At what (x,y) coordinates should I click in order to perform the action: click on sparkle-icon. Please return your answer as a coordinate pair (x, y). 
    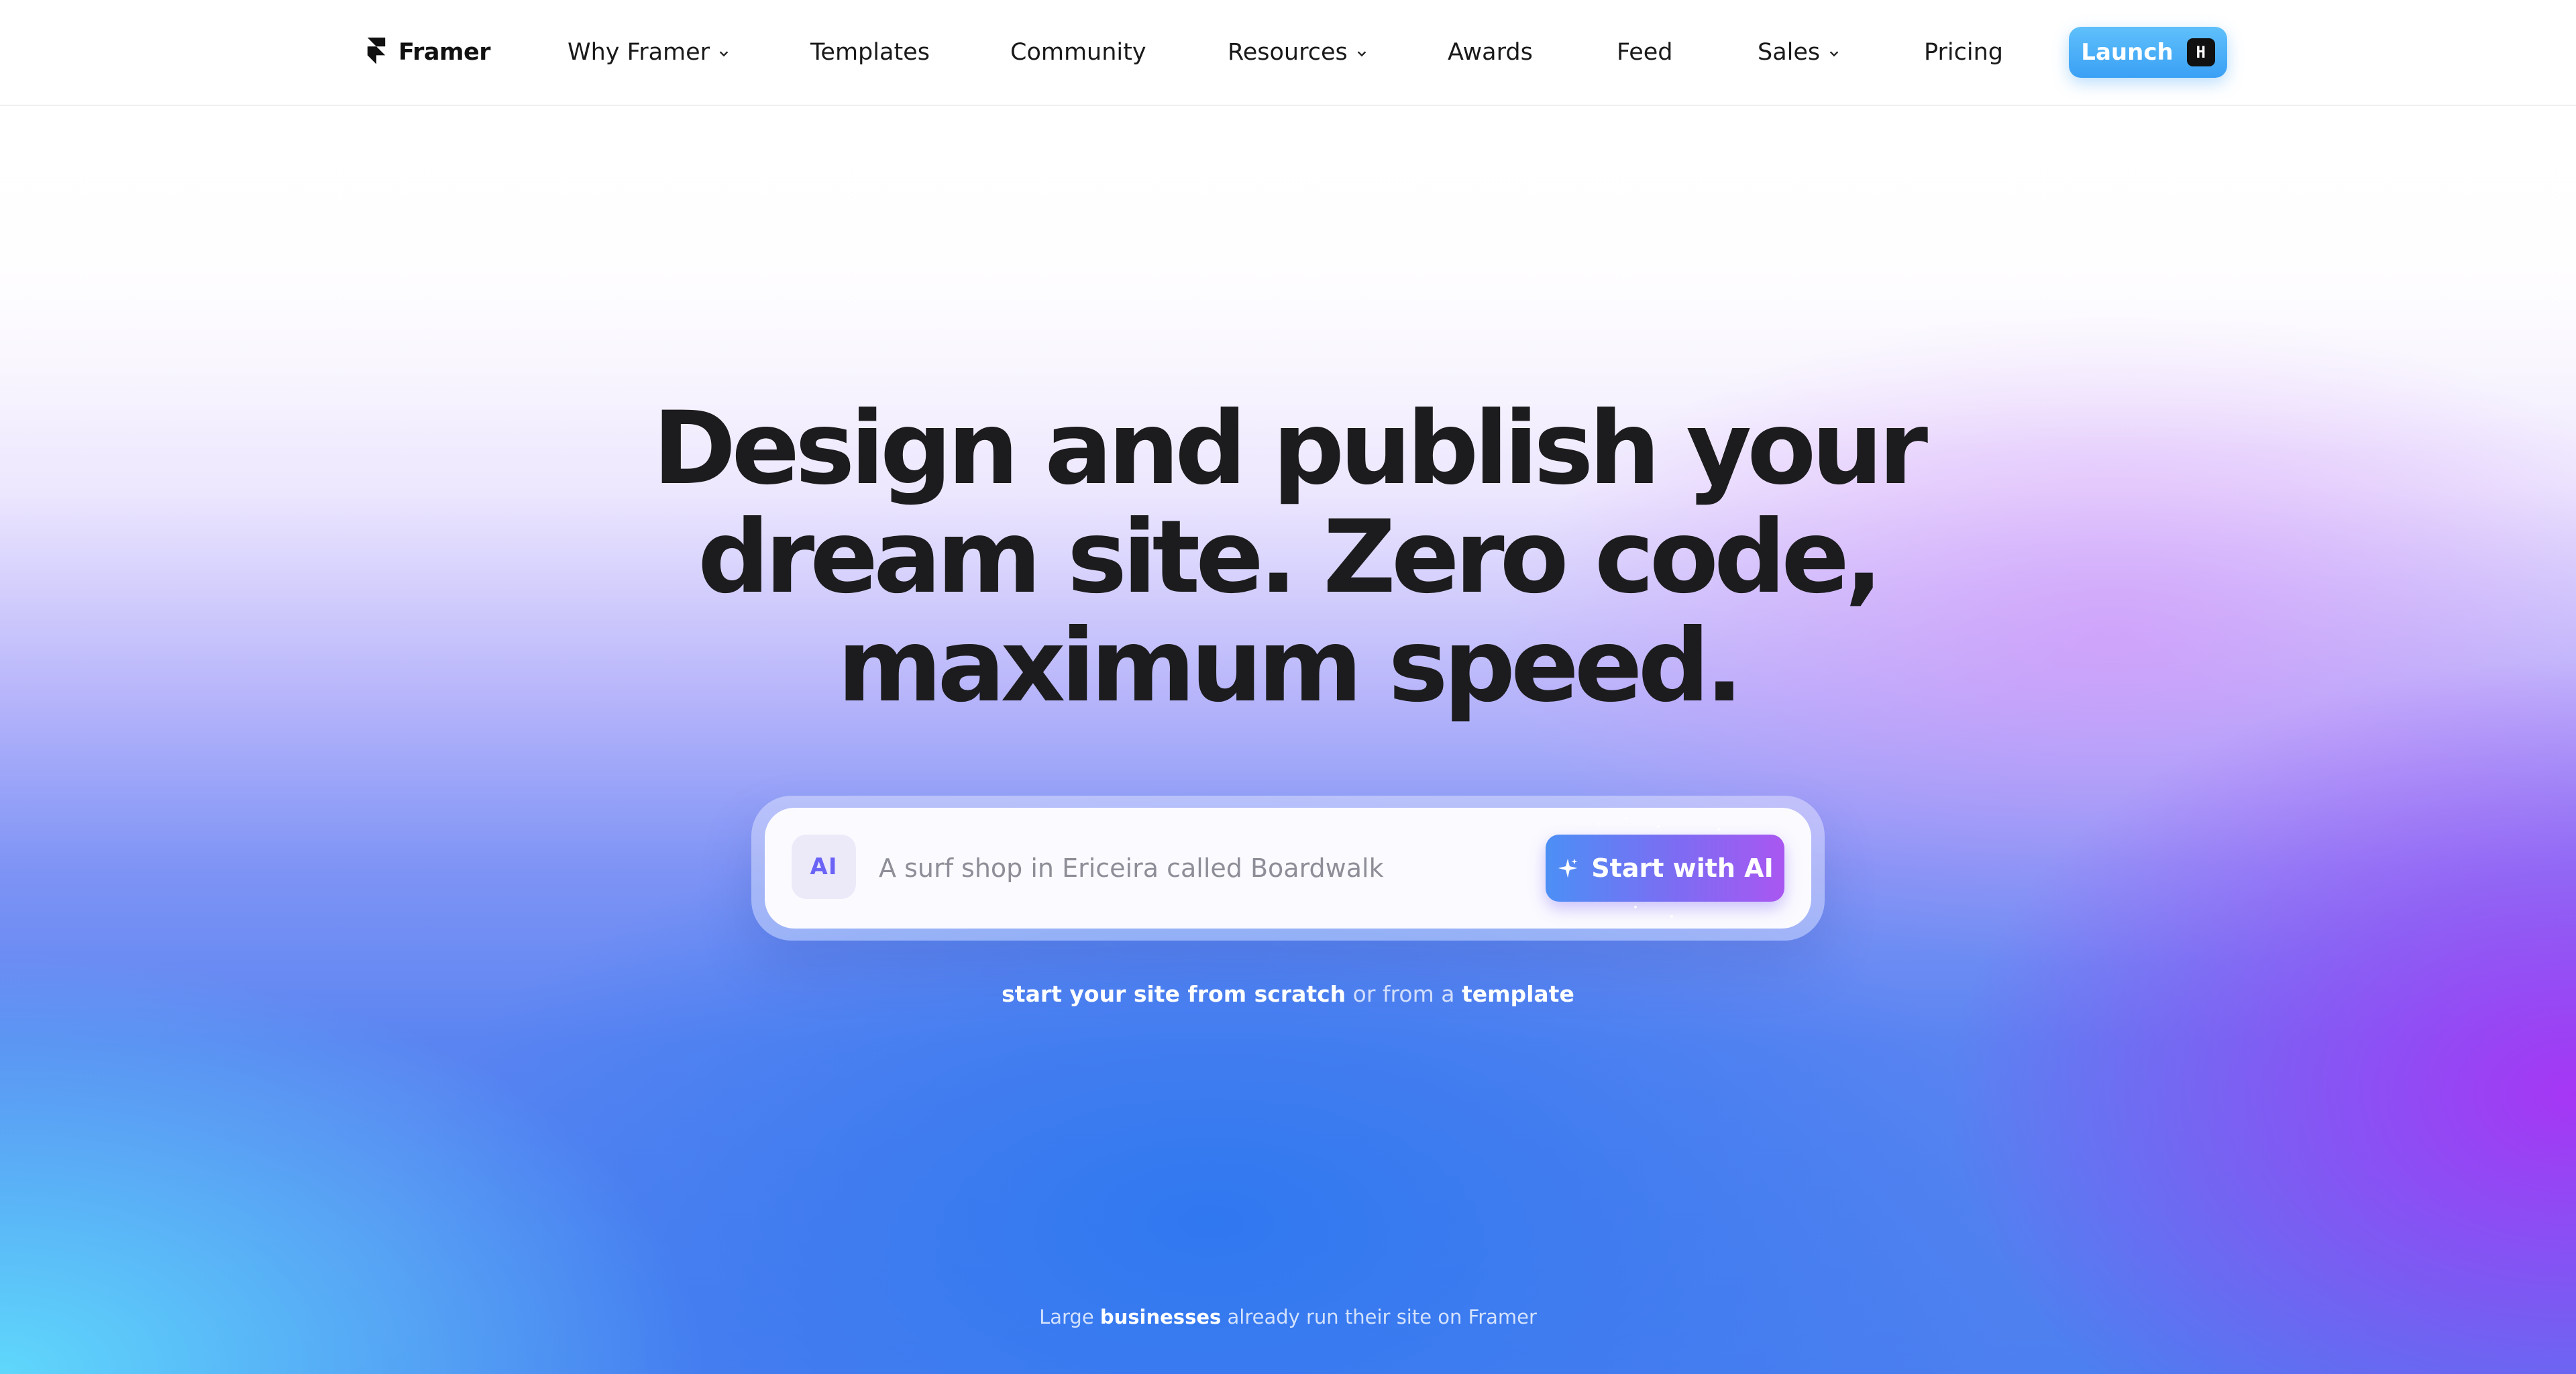
    Looking at the image, I should click on (1568, 868).